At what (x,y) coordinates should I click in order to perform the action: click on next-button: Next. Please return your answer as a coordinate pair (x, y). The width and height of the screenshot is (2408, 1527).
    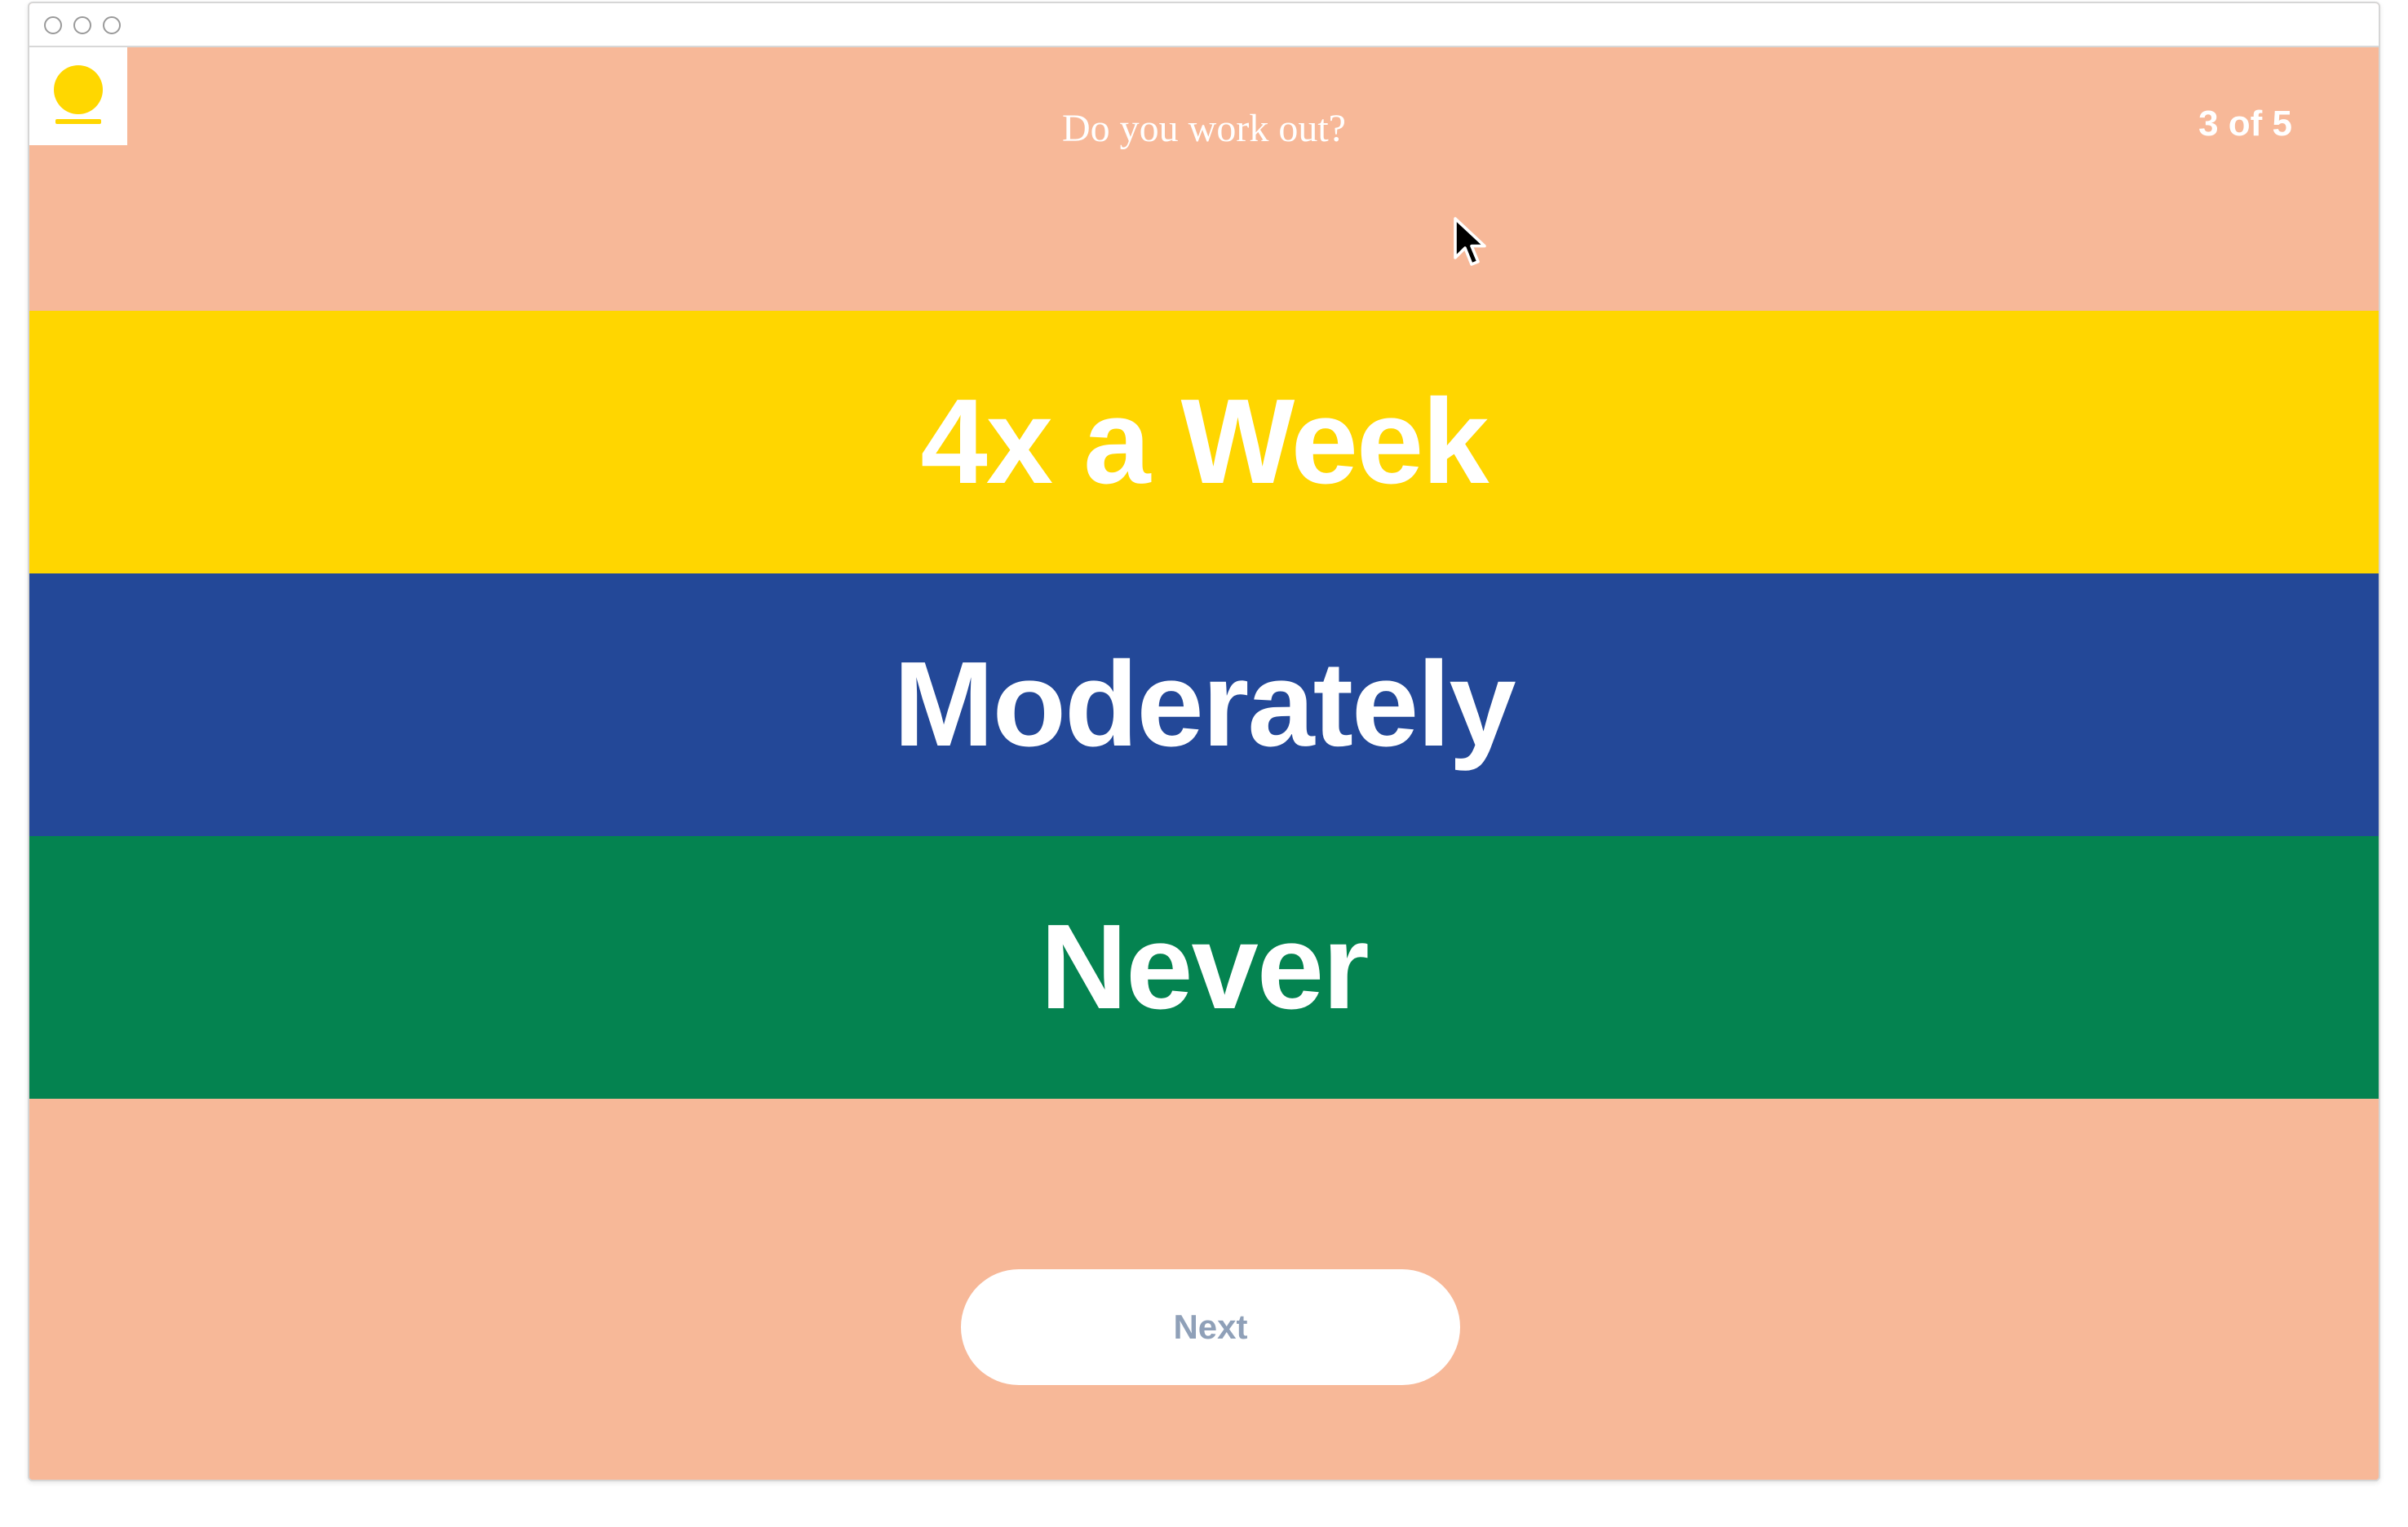
    Looking at the image, I should click on (1210, 1327).